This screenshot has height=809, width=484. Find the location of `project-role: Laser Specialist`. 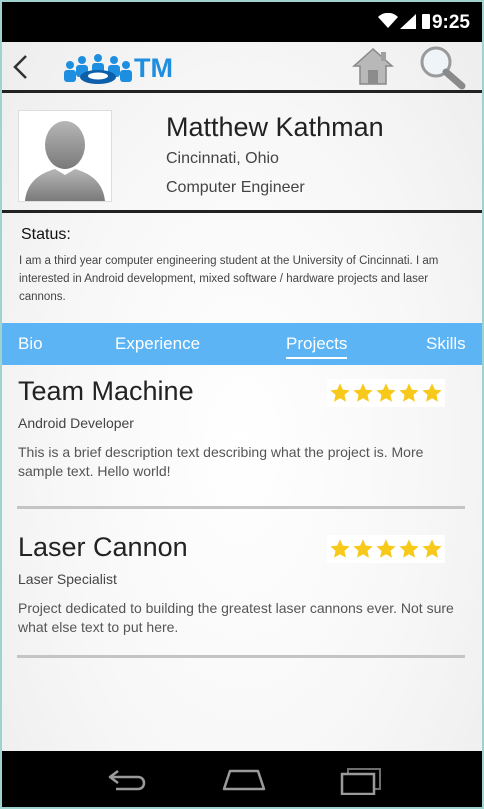

project-role: Laser Specialist is located at coordinates (67, 579).